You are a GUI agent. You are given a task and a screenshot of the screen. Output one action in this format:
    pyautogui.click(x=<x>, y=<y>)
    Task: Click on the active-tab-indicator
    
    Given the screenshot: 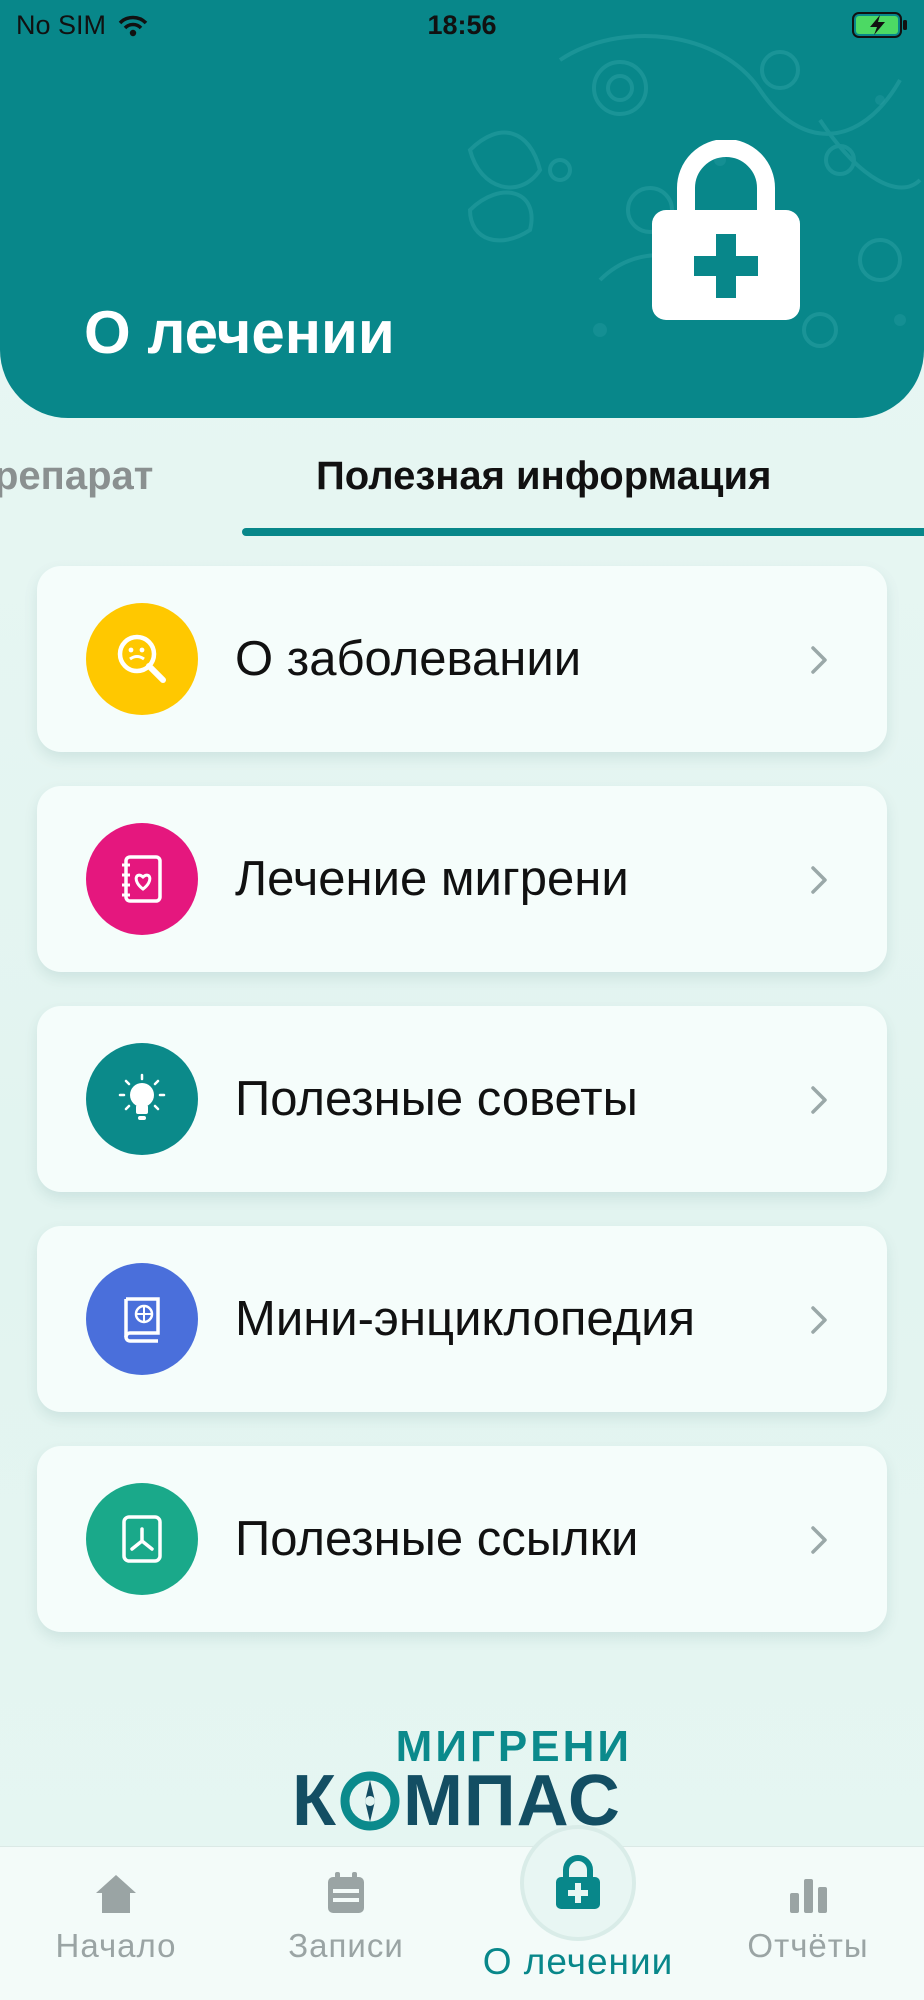 What is the action you would take?
    pyautogui.click(x=583, y=532)
    